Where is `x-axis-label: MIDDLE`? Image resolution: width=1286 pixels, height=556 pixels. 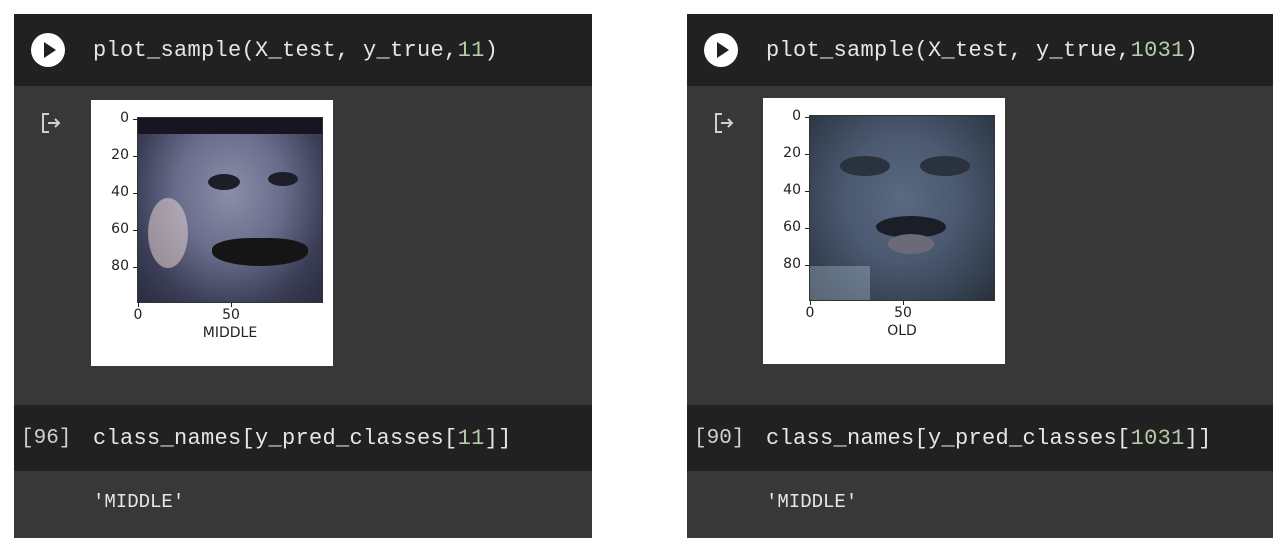 x-axis-label: MIDDLE is located at coordinates (230, 333).